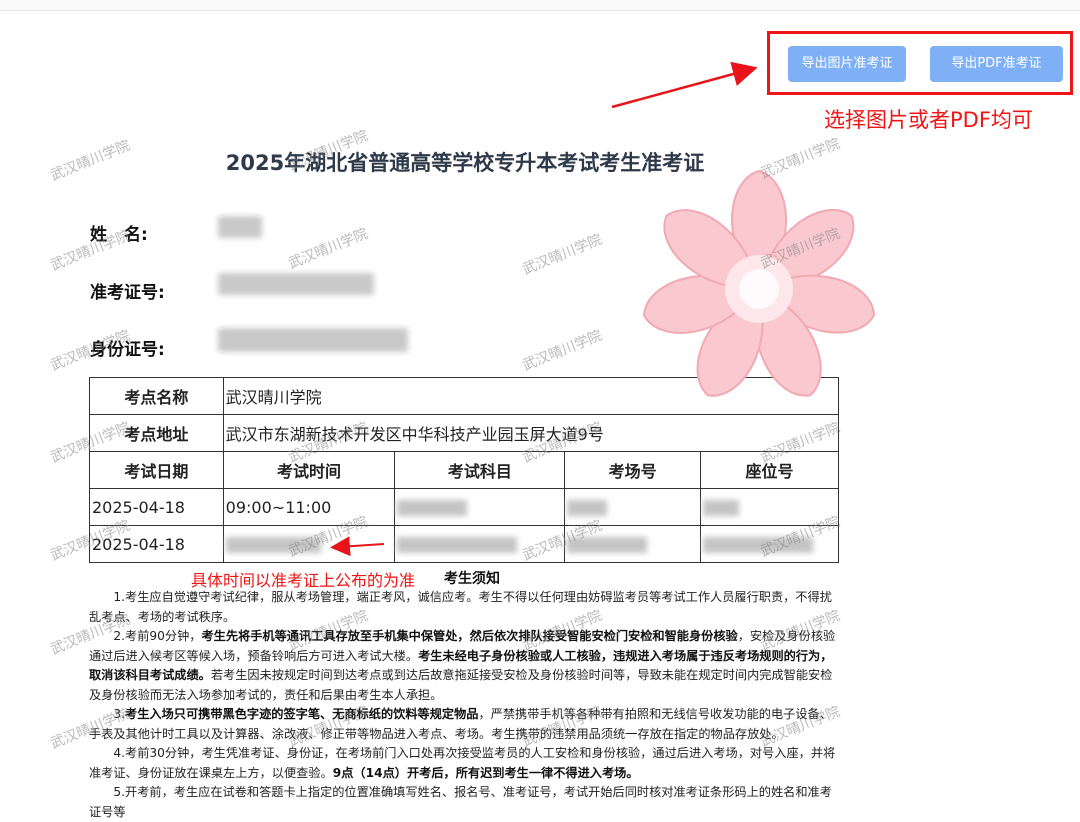  I want to click on table-row: 2025-04-18 09:00~11:00, so click(464, 507).